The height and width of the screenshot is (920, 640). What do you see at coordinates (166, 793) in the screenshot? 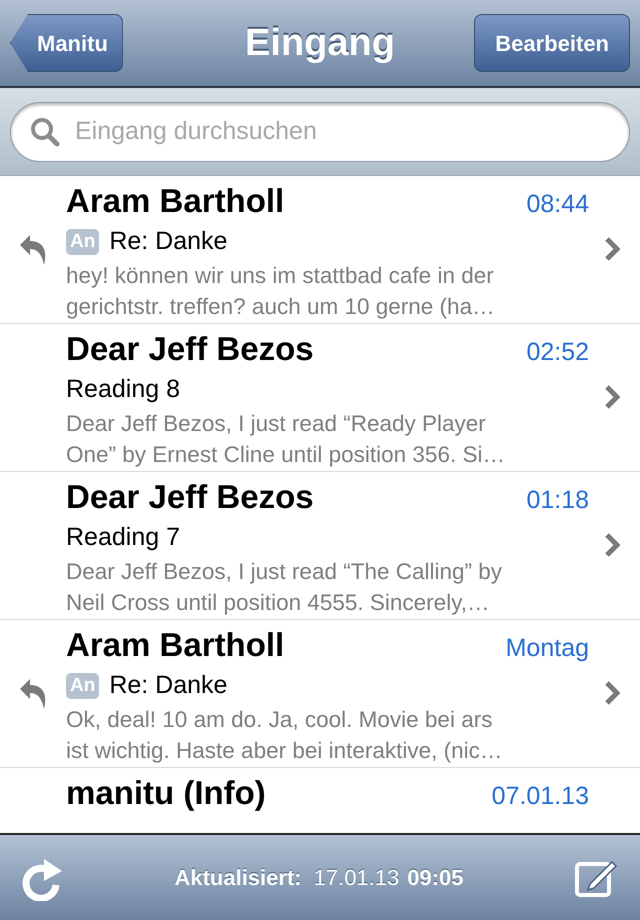
I see `sender-name: manitu (Info)` at bounding box center [166, 793].